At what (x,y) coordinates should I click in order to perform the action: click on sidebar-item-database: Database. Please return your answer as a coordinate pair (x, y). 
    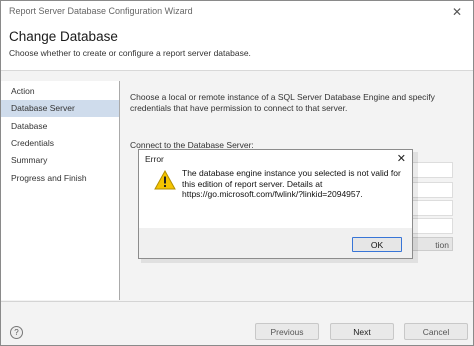
    Looking at the image, I should click on (60, 126).